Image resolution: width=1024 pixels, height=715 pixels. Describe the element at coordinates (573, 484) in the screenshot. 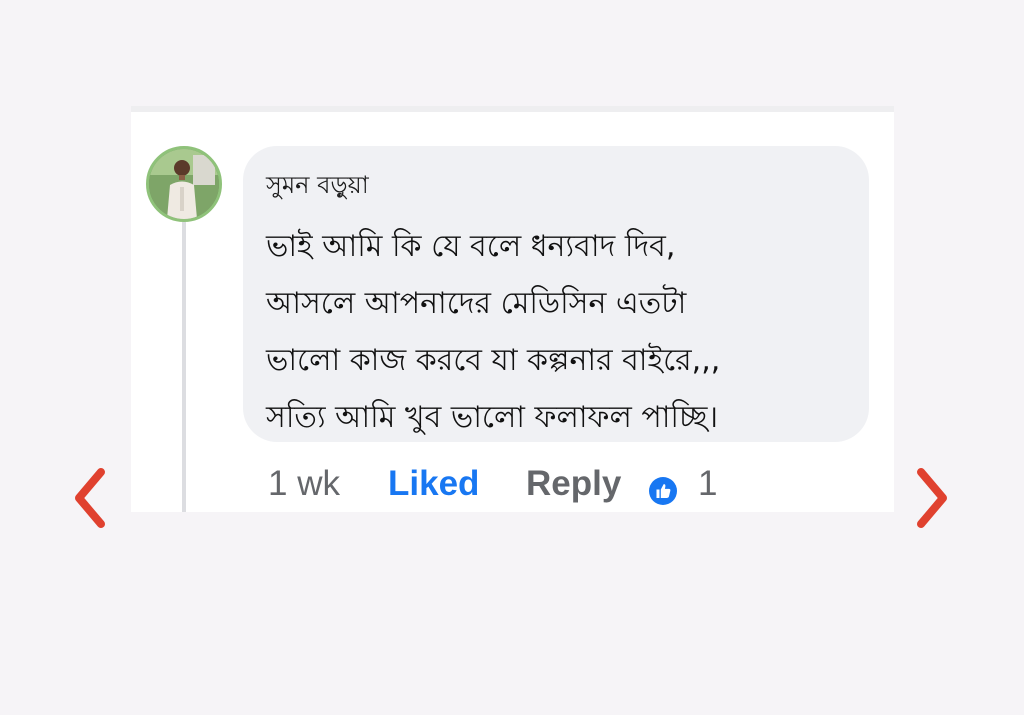

I see `reply-button: Reply` at that location.